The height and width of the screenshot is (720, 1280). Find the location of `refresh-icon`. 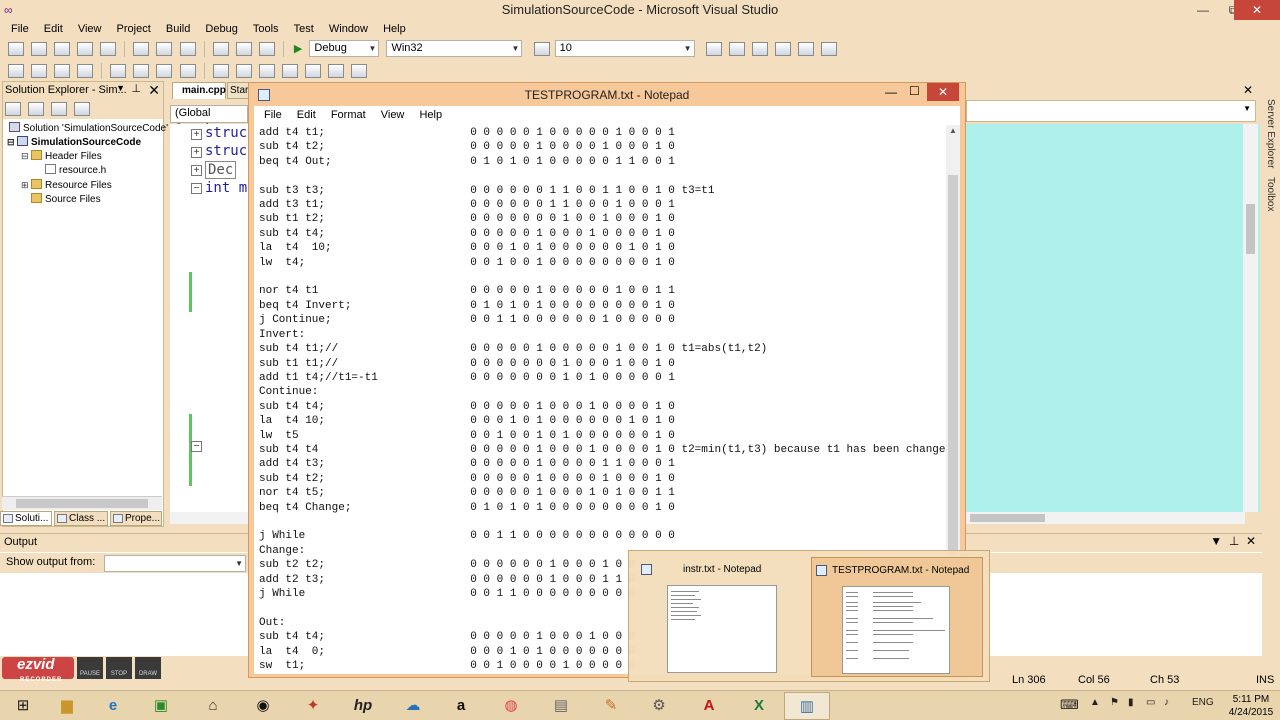

refresh-icon is located at coordinates (59, 109).